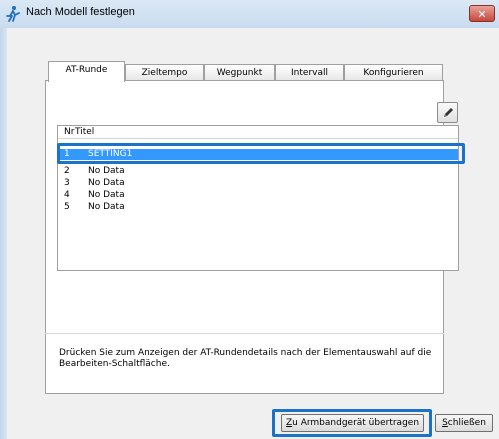 This screenshot has height=439, width=499. What do you see at coordinates (67, 183) in the screenshot?
I see `row-nr: 3` at bounding box center [67, 183].